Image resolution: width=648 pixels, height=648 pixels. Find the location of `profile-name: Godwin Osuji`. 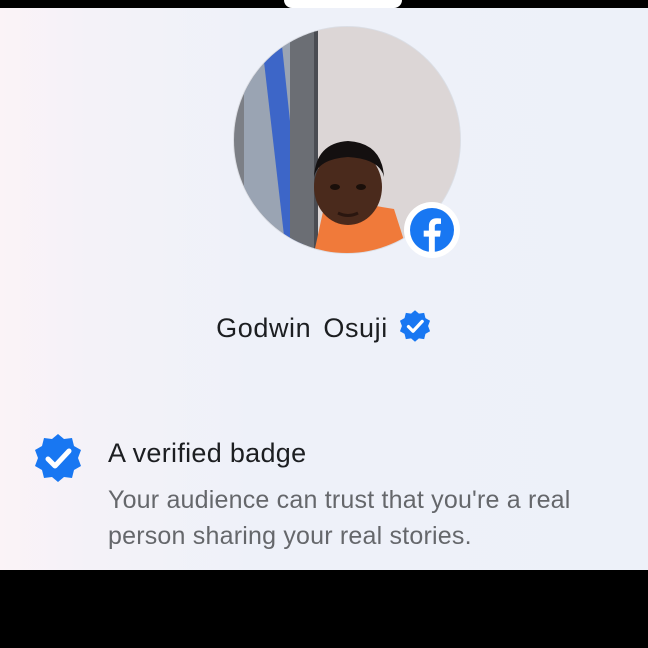

profile-name: Godwin Osuji is located at coordinates (302, 327).